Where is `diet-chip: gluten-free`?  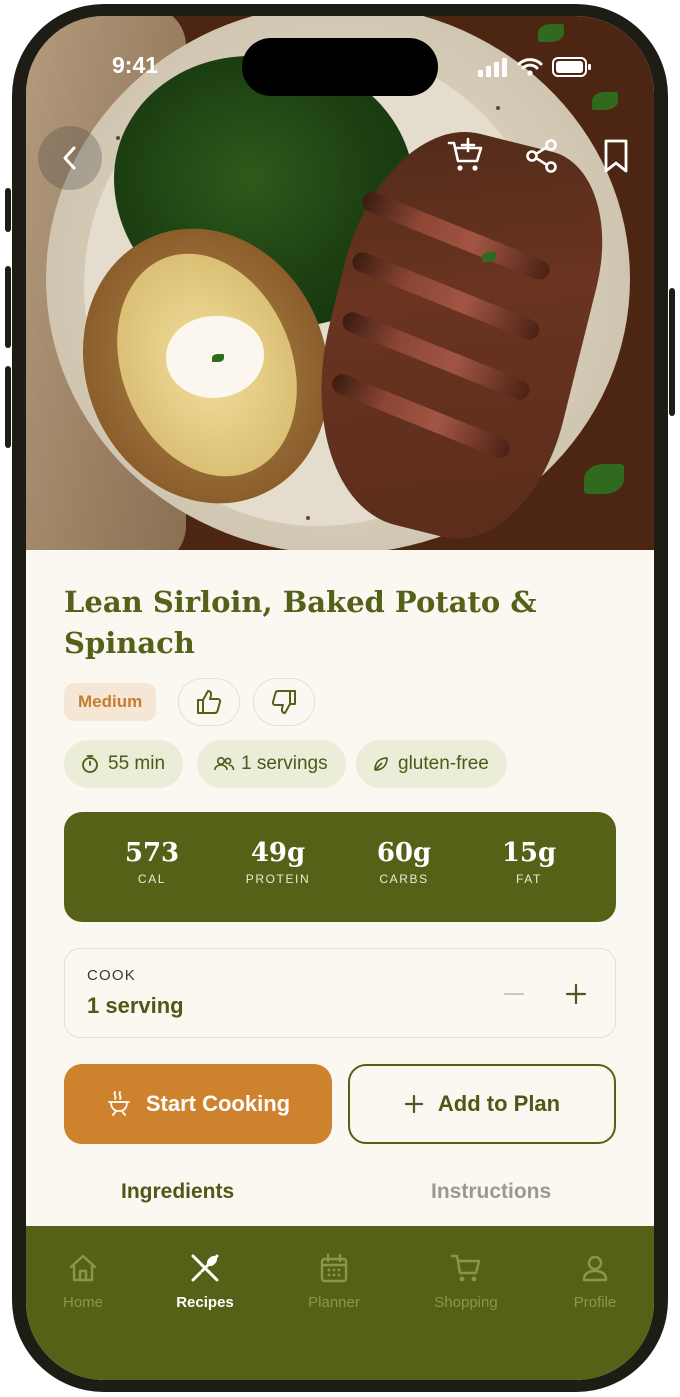
diet-chip: gluten-free is located at coordinates (431, 764).